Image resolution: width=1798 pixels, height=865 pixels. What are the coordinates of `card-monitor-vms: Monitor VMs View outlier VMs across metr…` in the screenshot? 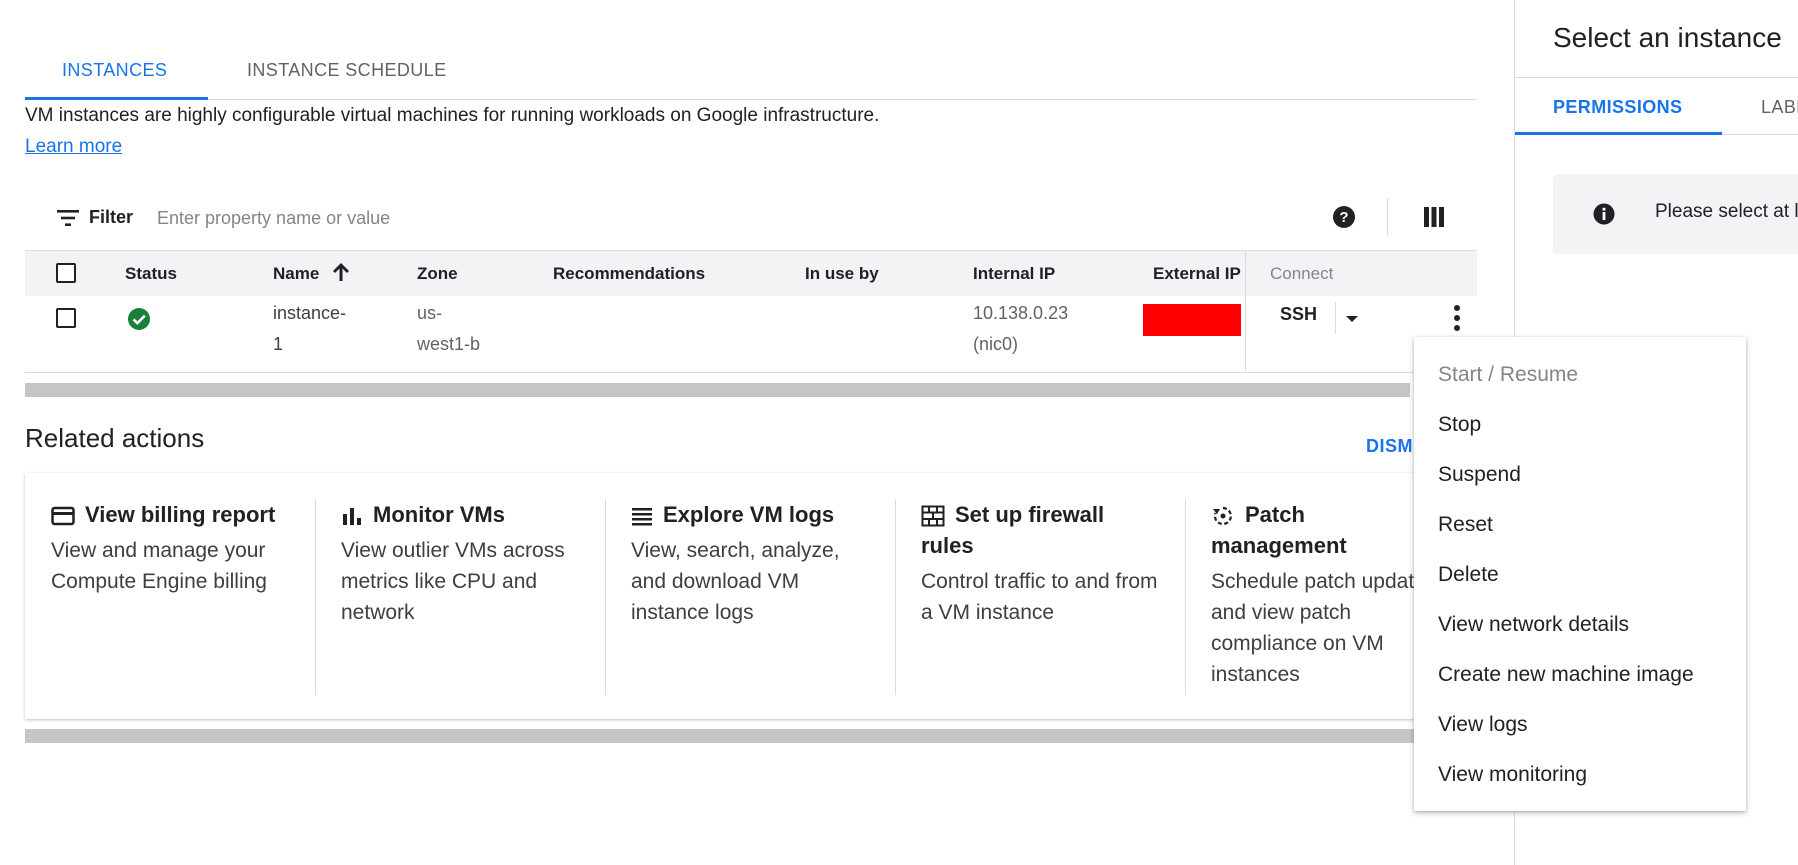 It's located at (460, 596).